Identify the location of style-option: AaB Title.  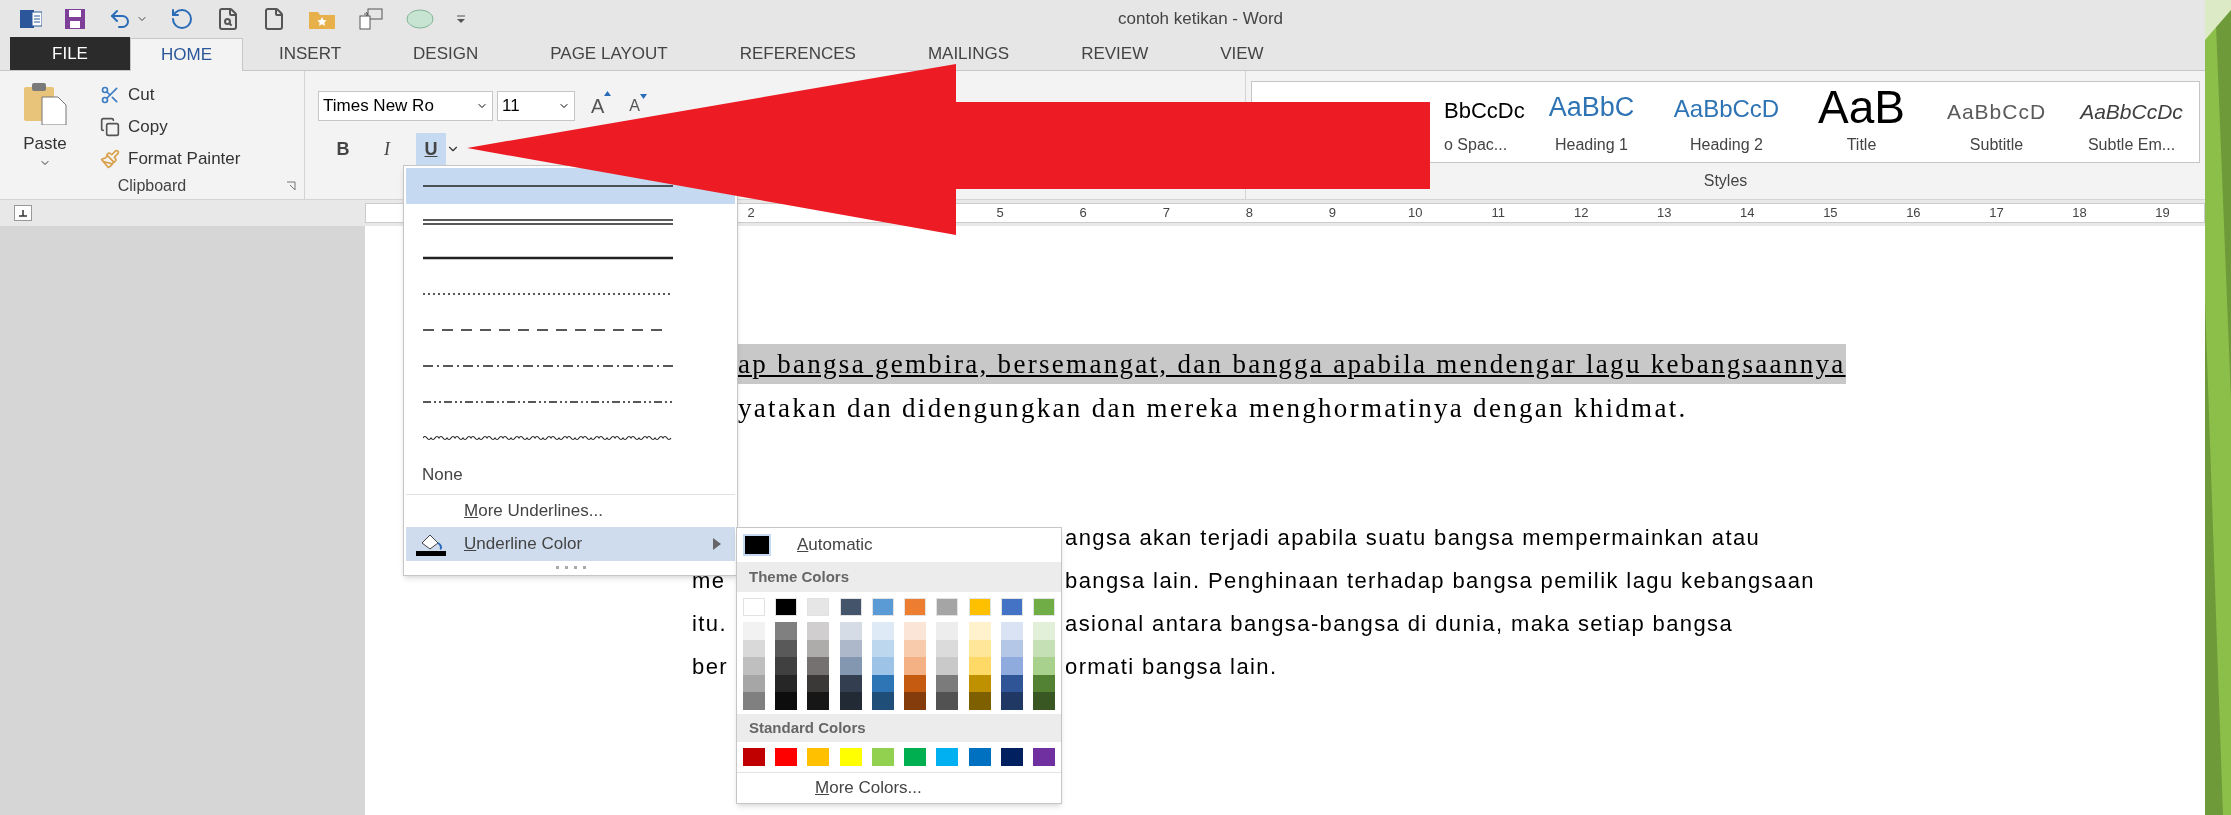
(1861, 122).